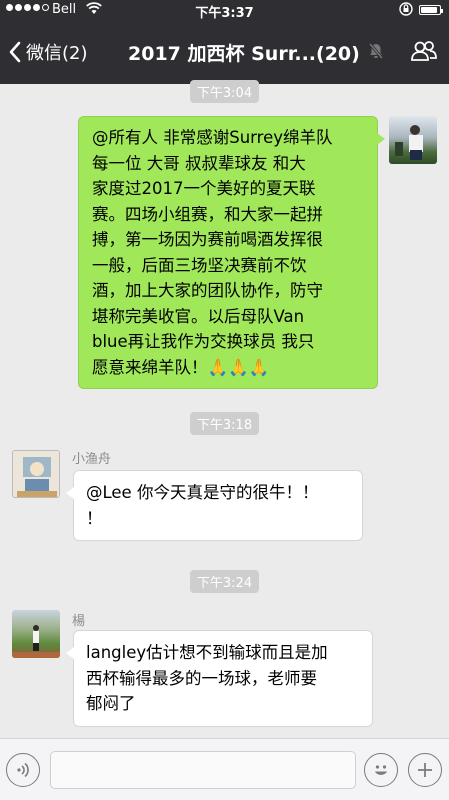 The width and height of the screenshot is (449, 800). Describe the element at coordinates (15, 52) in the screenshot. I see `chevron-left-icon` at that location.